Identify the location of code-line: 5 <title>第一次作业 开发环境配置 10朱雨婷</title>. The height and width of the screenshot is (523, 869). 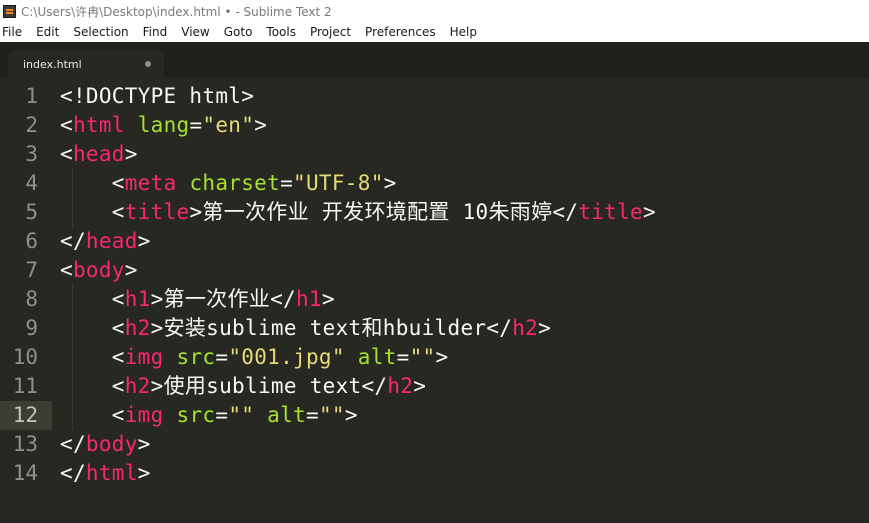
(434, 212).